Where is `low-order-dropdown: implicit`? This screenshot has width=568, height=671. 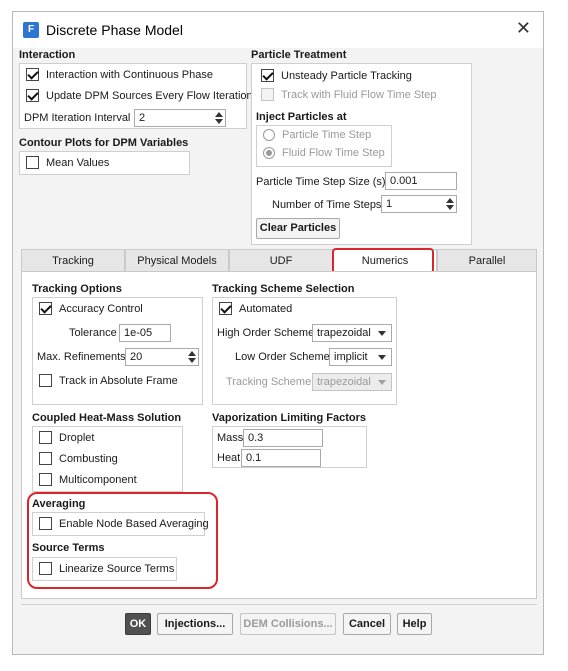 low-order-dropdown: implicit is located at coordinates (360, 357).